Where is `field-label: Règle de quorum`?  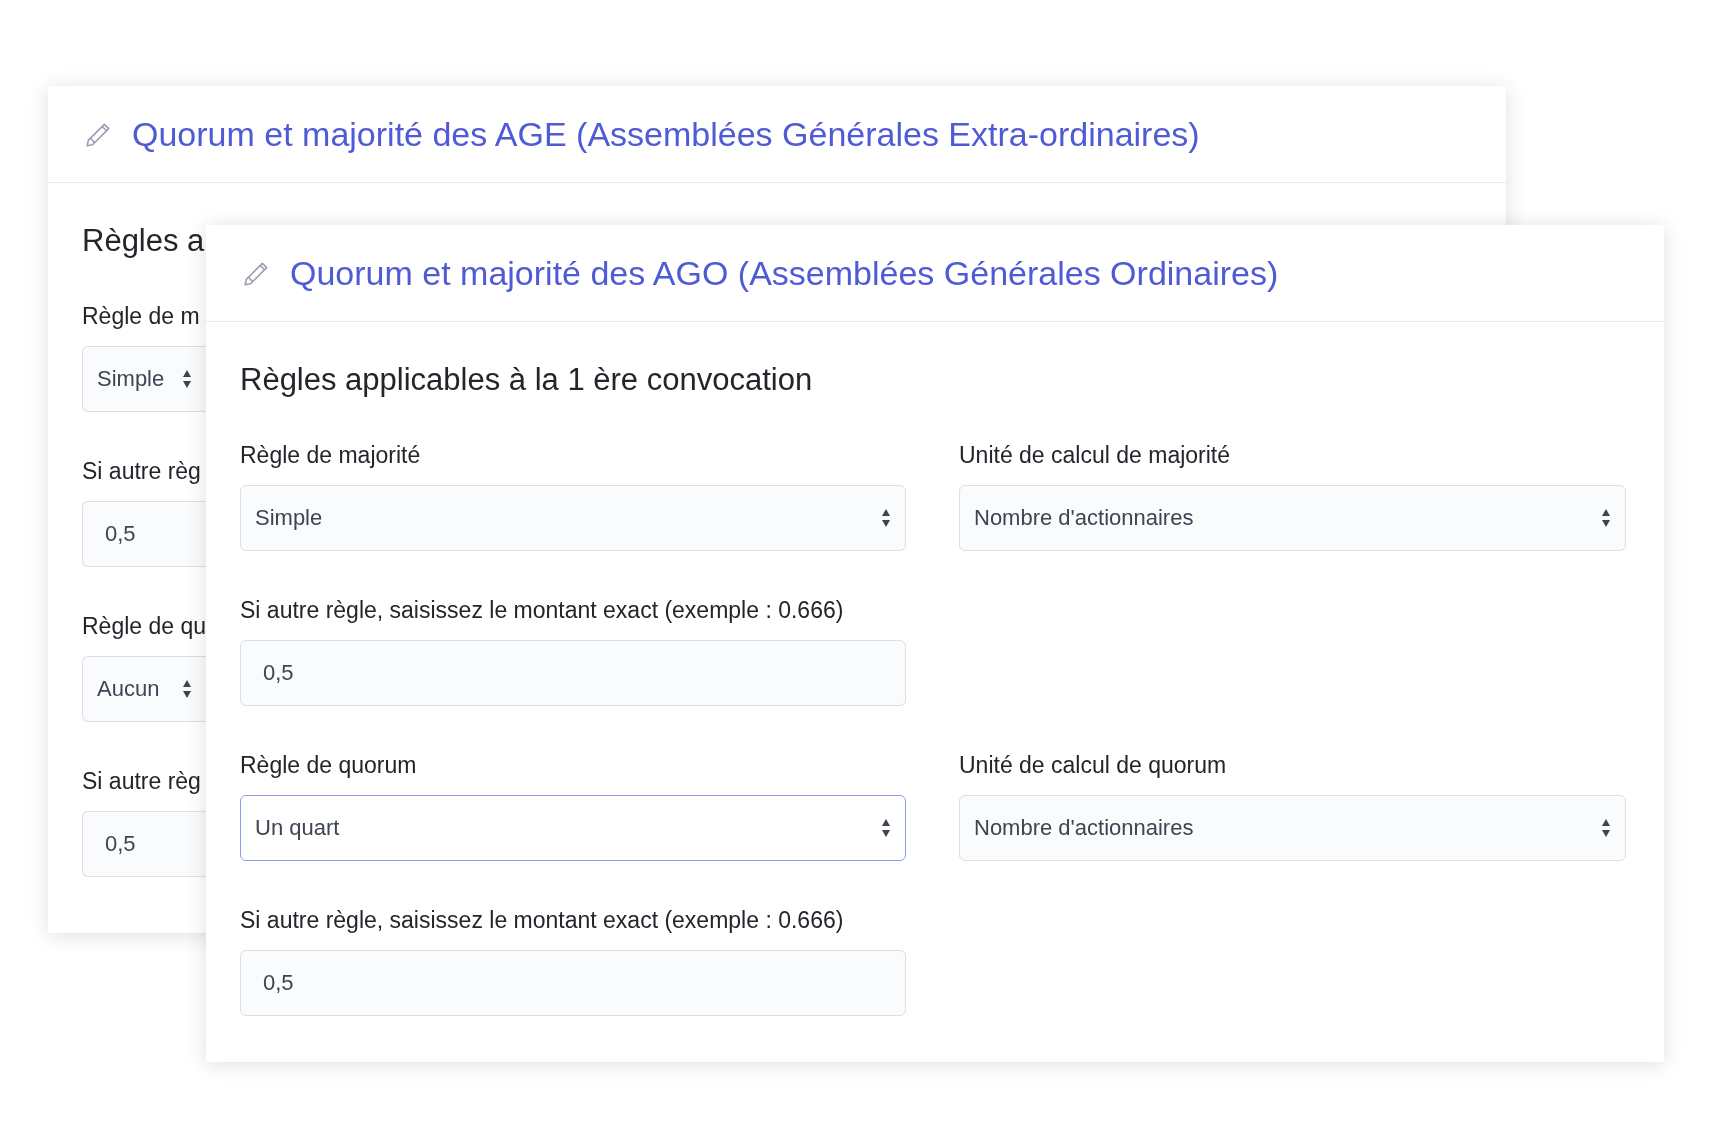 field-label: Règle de quorum is located at coordinates (328, 765).